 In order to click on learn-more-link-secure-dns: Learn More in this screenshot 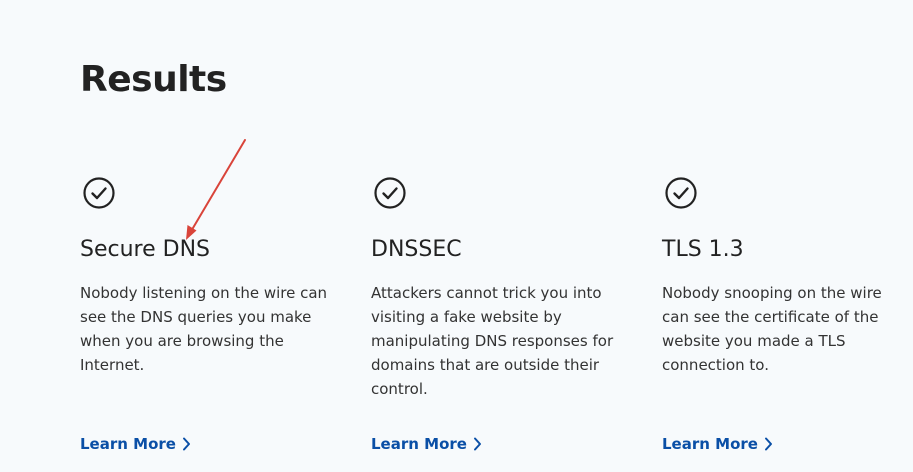, I will do `click(135, 444)`.